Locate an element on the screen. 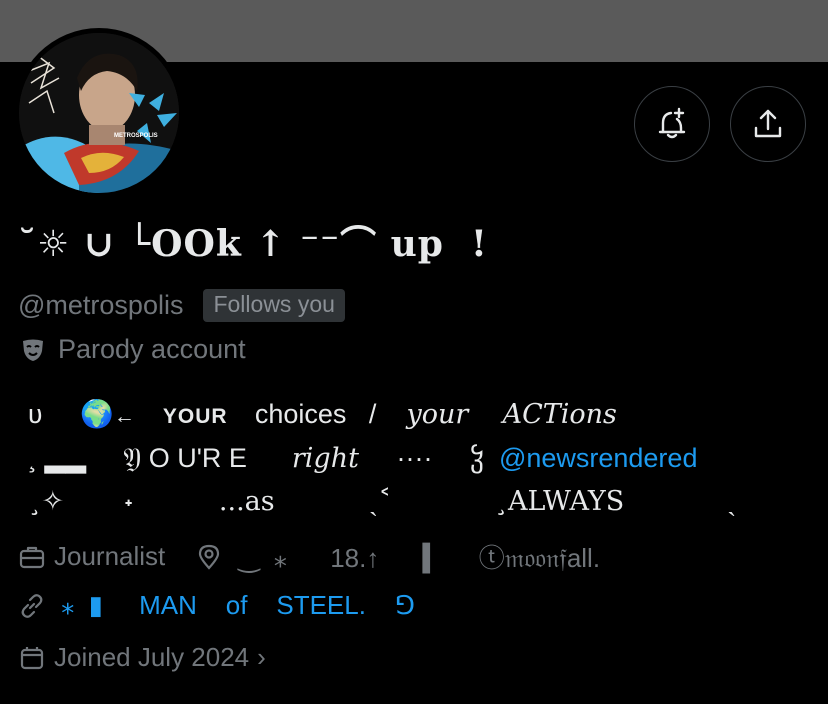 Image resolution: width=828 pixels, height=704 pixels. bell-plus-icon is located at coordinates (672, 124).